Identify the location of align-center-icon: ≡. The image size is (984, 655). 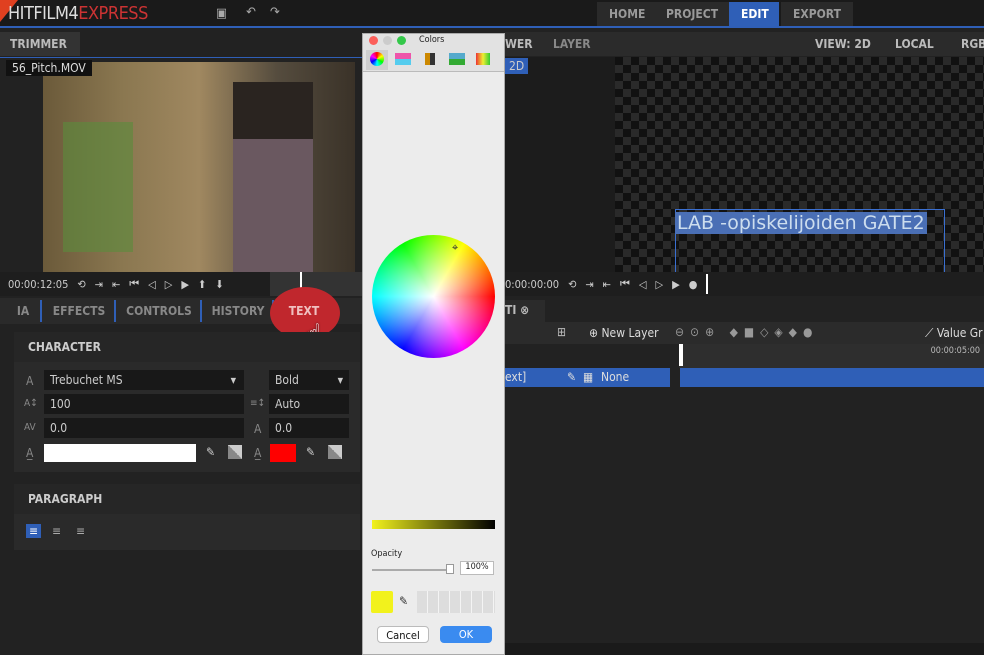
(56, 531).